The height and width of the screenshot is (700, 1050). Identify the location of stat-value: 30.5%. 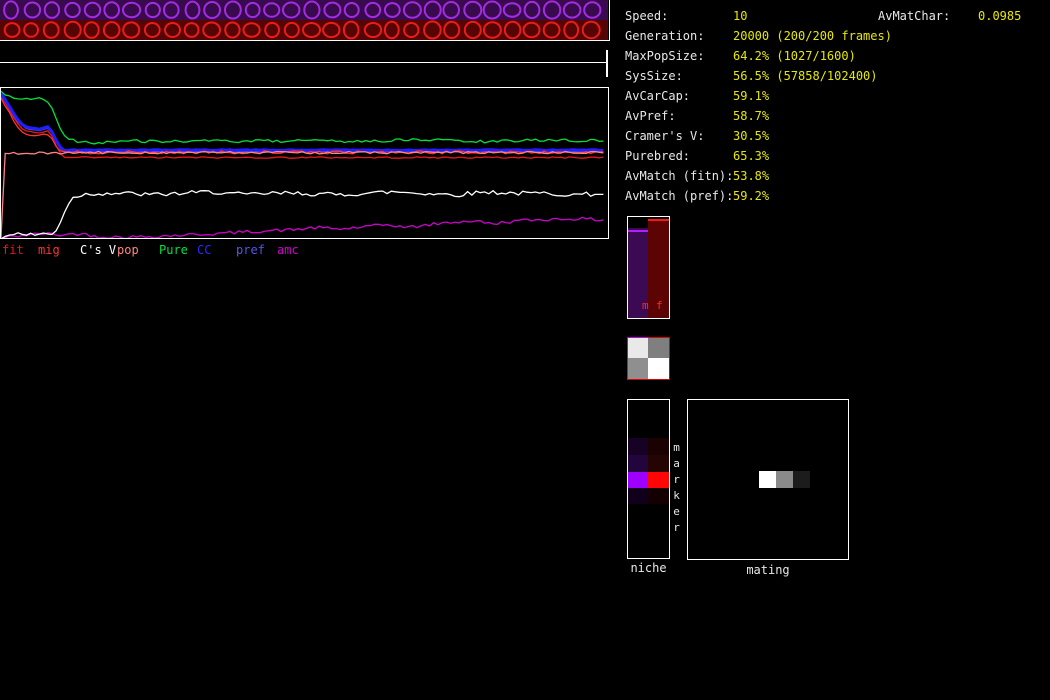
(751, 136).